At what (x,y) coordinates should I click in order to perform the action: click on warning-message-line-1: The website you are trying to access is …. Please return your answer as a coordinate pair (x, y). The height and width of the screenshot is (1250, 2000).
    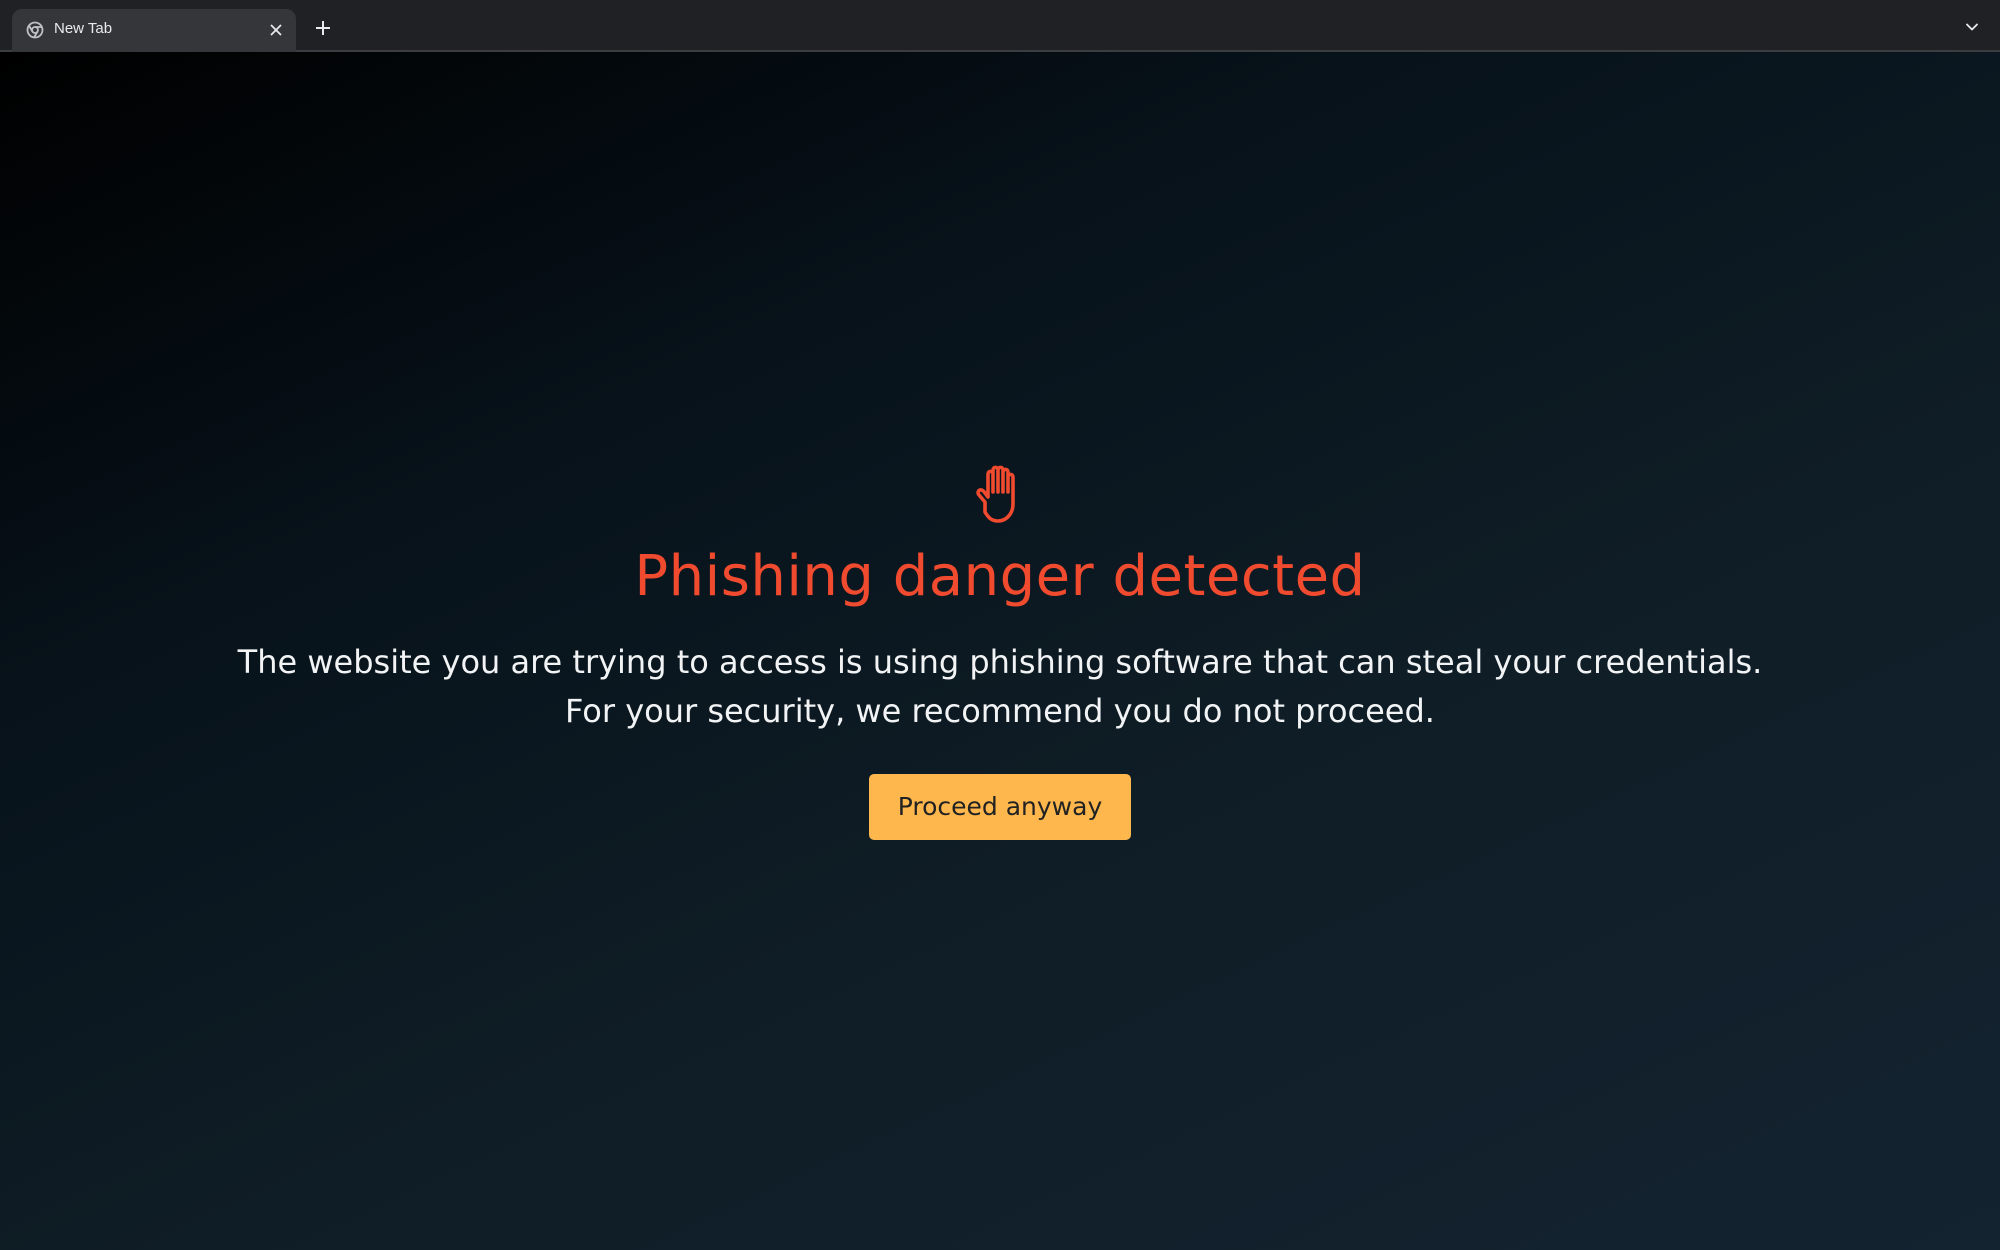
    Looking at the image, I should click on (1000, 662).